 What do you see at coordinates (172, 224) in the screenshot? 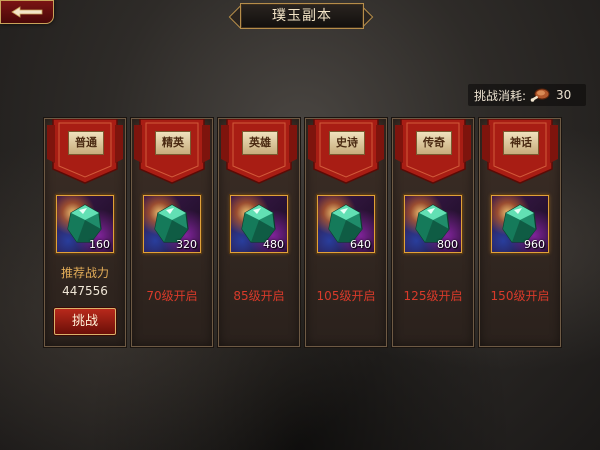
I see `gem-reward: 320` at bounding box center [172, 224].